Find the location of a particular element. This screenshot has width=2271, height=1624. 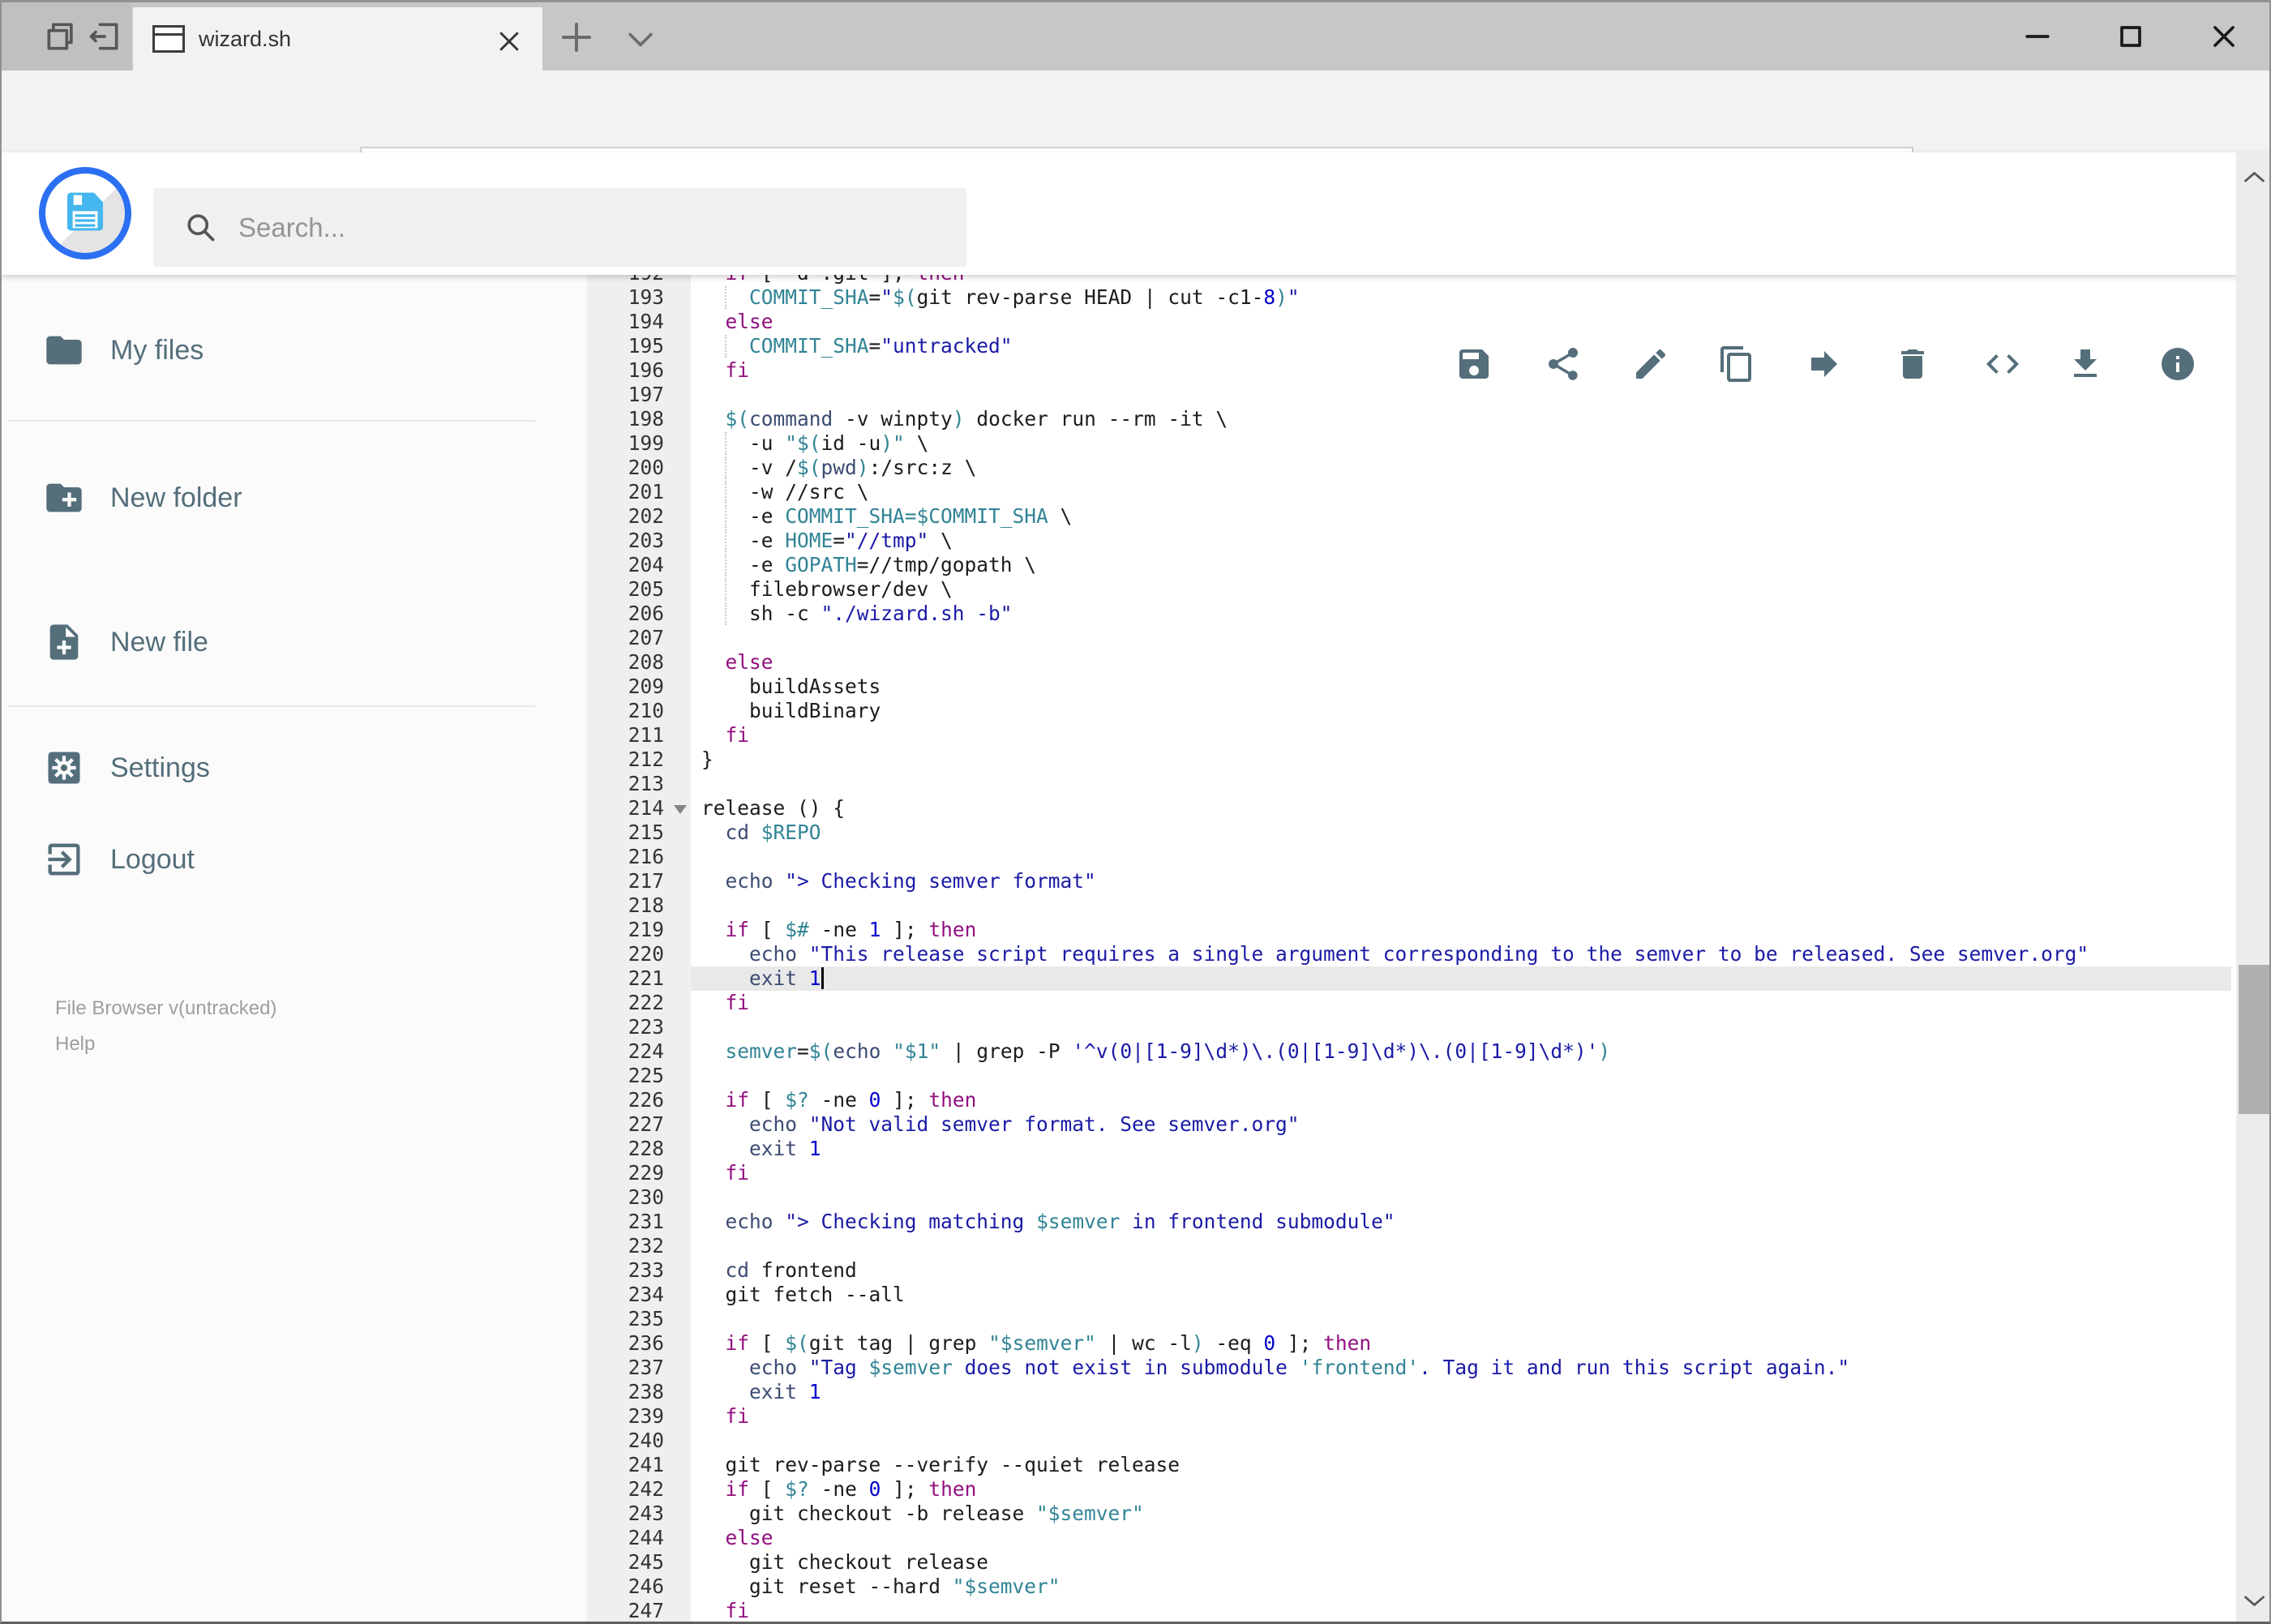

scroll-down-icon is located at coordinates (2254, 1600).